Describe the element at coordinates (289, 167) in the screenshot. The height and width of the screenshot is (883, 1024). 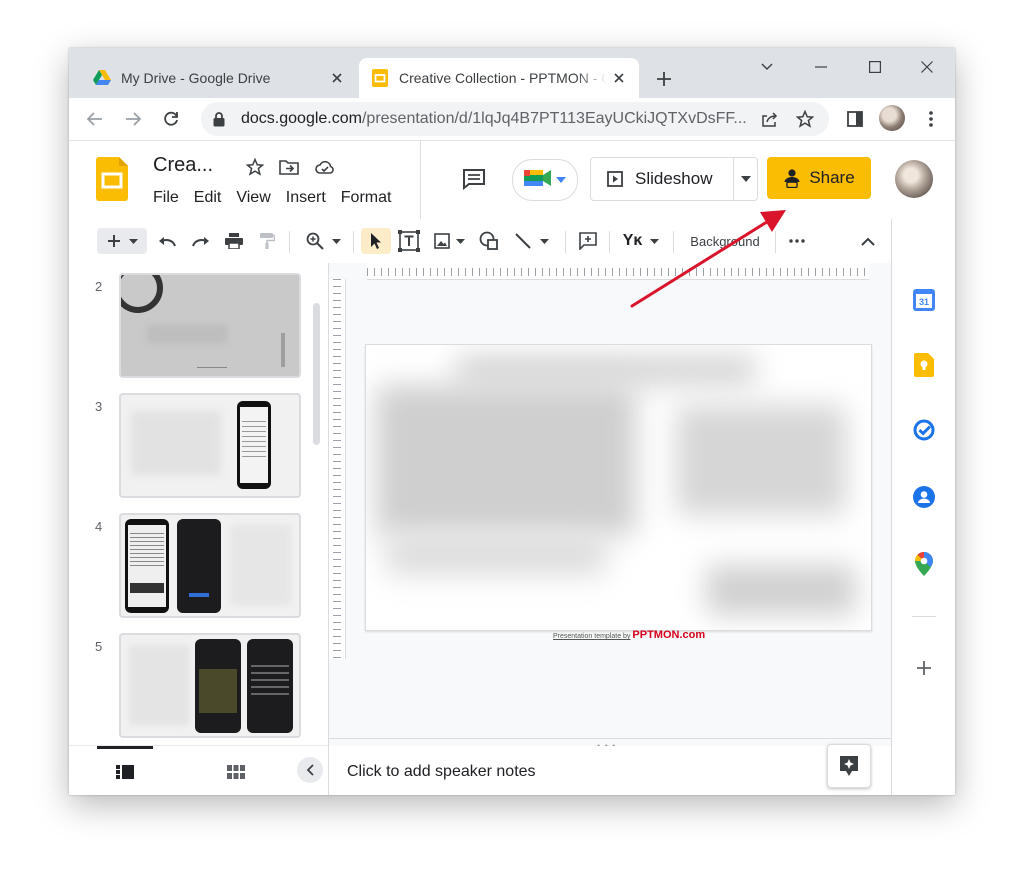
I see `move-to-folder-icon` at that location.